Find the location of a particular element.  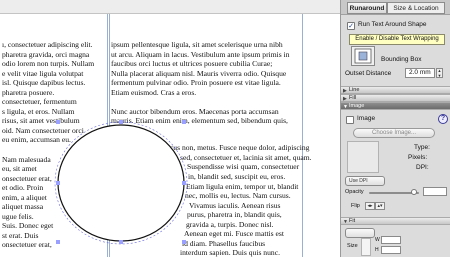

opacity-label: Opacity is located at coordinates (354, 192).